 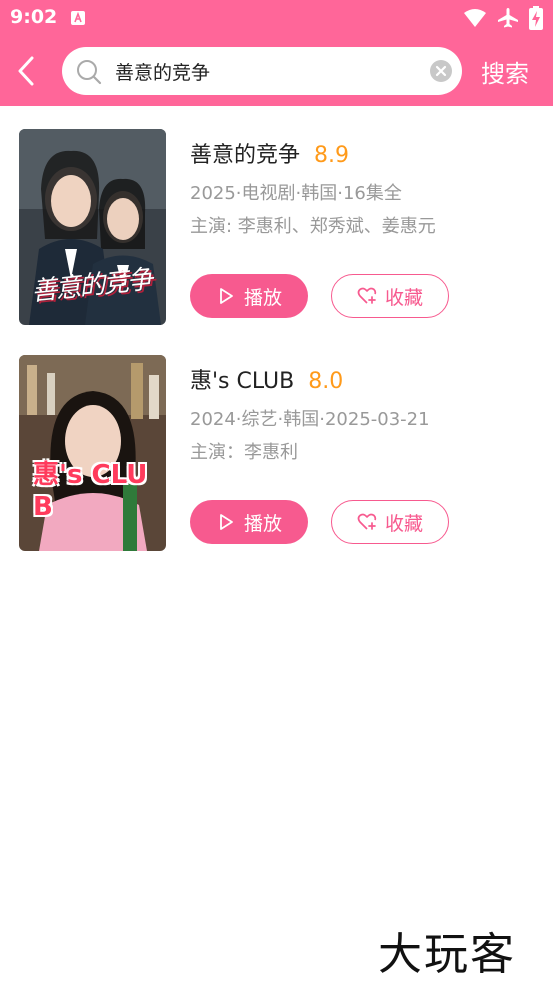 I want to click on title-row: 惠's CLUB 8.0, so click(x=266, y=379).